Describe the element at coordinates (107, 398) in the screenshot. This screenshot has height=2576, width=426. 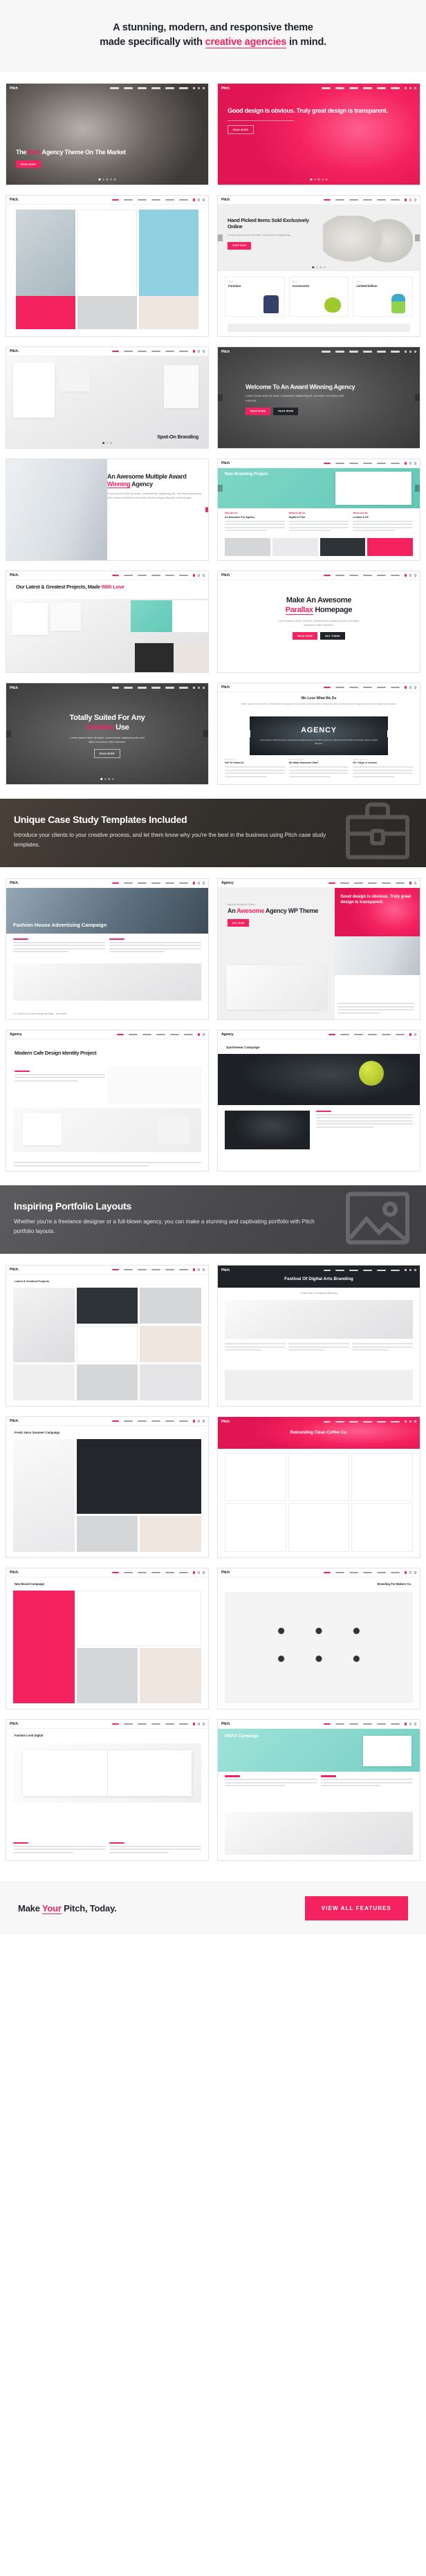
I see `preview-card-branding: Pitch. Spot-On Branding` at that location.